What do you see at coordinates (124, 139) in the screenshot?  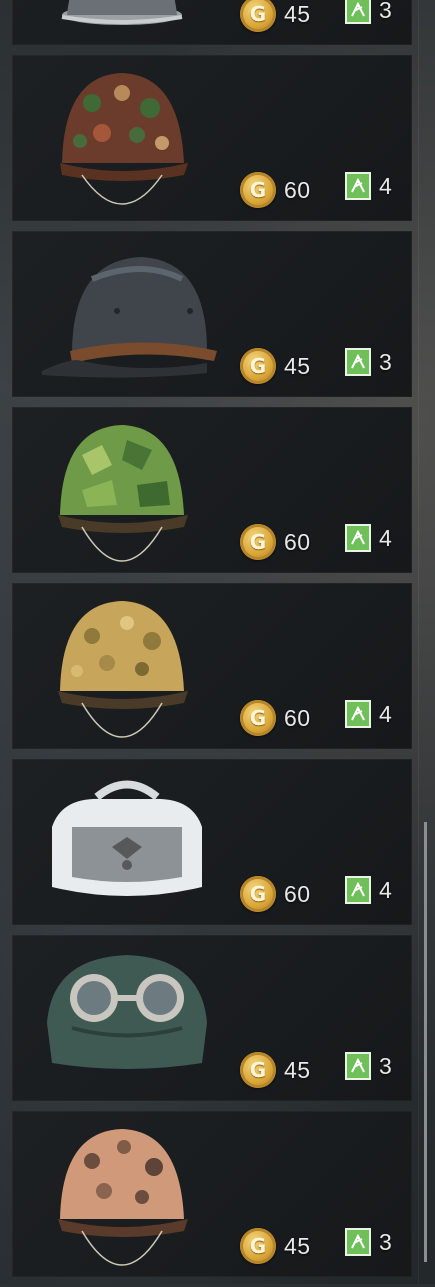 I see `helmet-camo-pea-dot-image` at bounding box center [124, 139].